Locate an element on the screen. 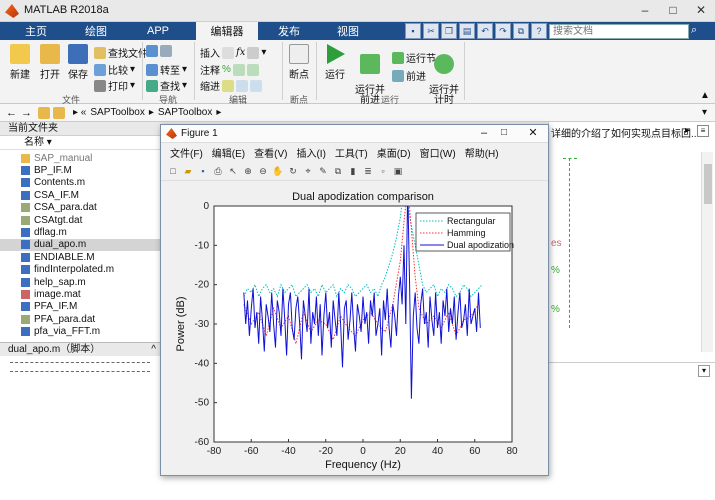 The width and height of the screenshot is (715, 500). file-item: Contents.m is located at coordinates (81, 183).